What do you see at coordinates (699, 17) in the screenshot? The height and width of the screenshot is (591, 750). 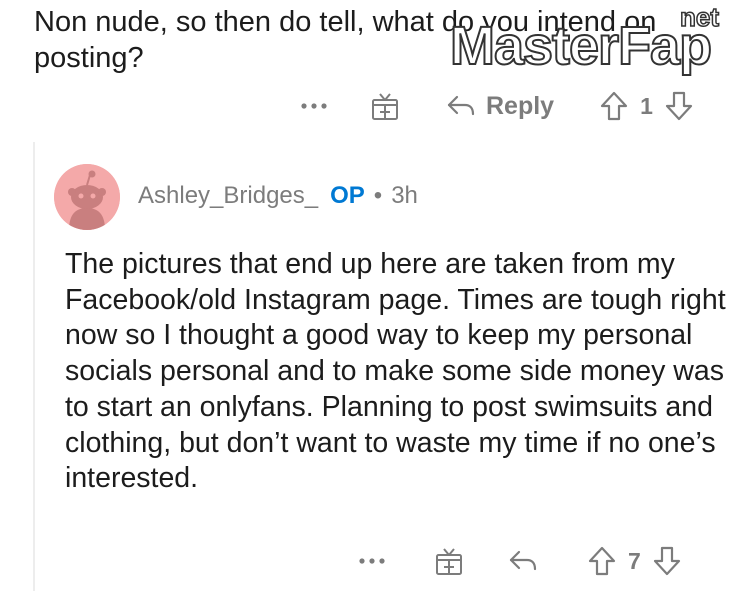 I see `watermark-suffix: net` at bounding box center [699, 17].